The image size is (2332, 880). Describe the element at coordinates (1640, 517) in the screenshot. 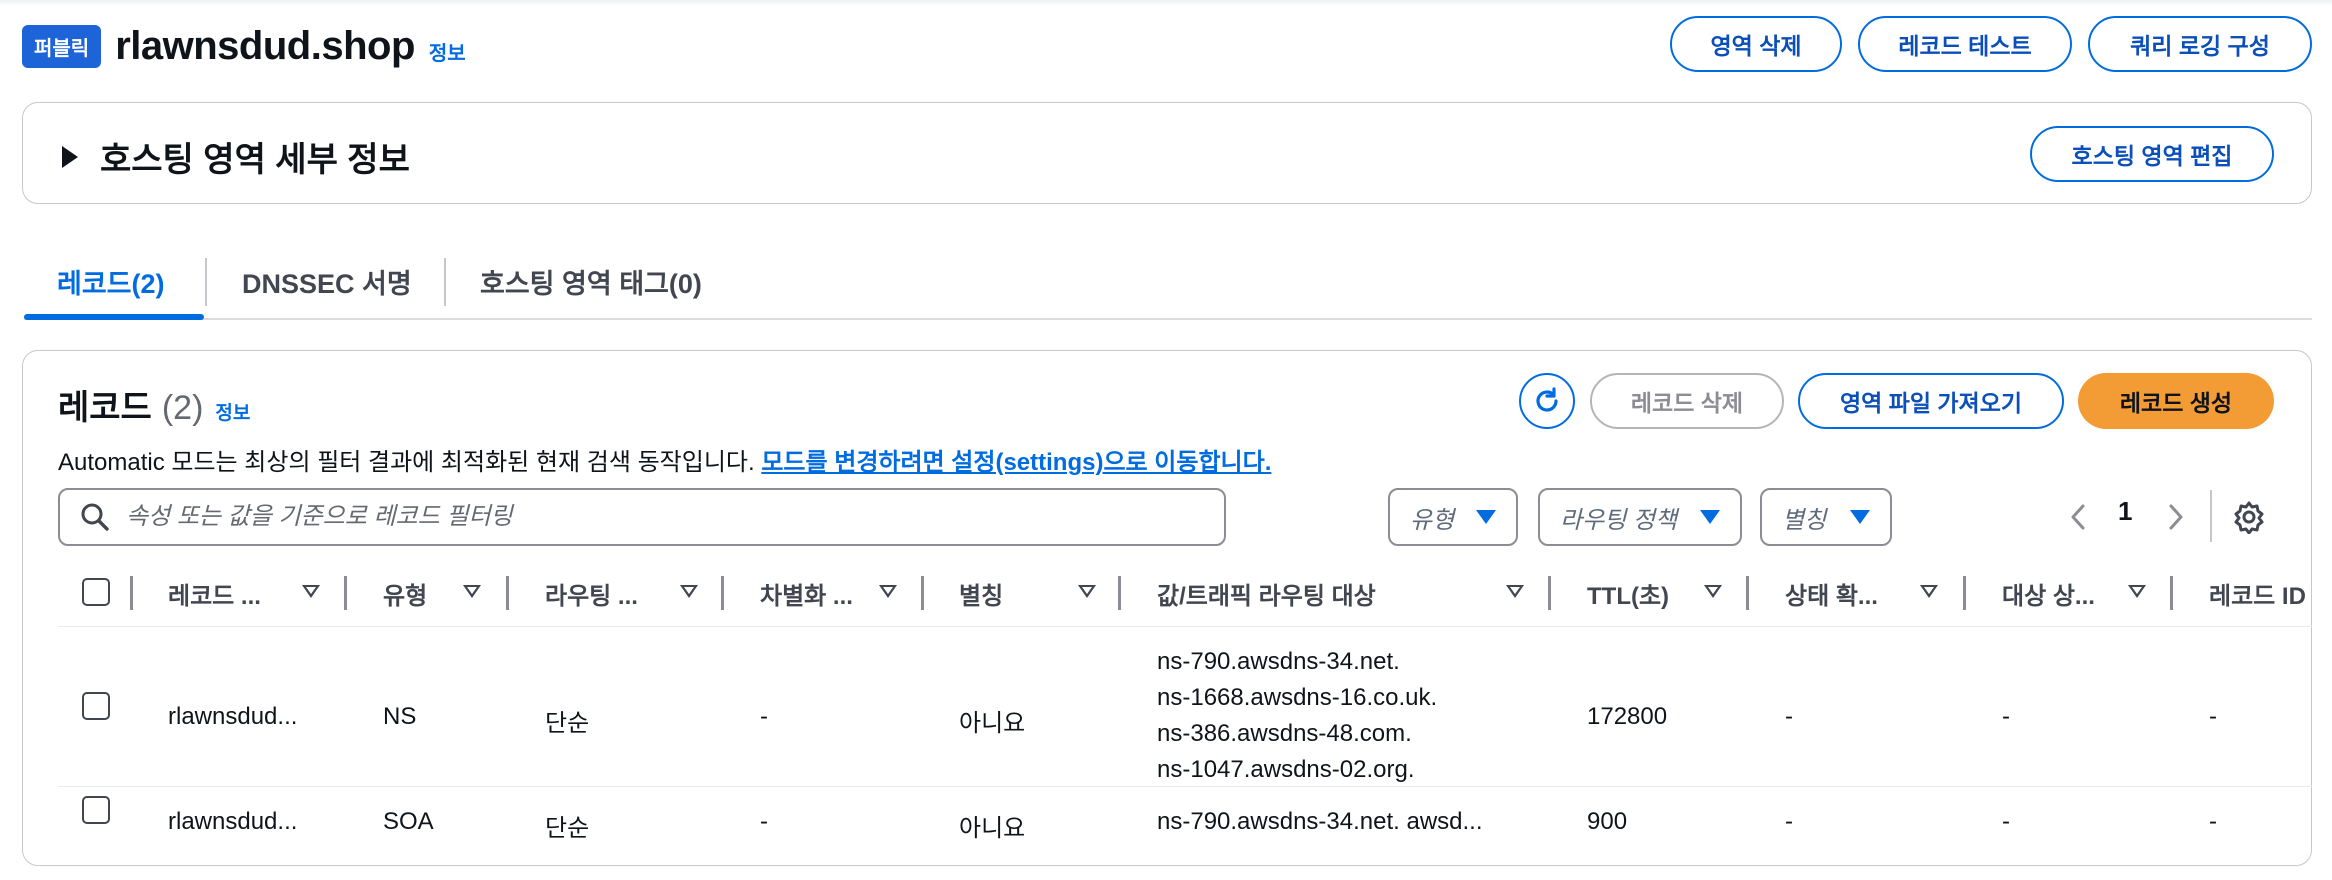

I see `routing-policy-filter: 라우팅 정책` at that location.